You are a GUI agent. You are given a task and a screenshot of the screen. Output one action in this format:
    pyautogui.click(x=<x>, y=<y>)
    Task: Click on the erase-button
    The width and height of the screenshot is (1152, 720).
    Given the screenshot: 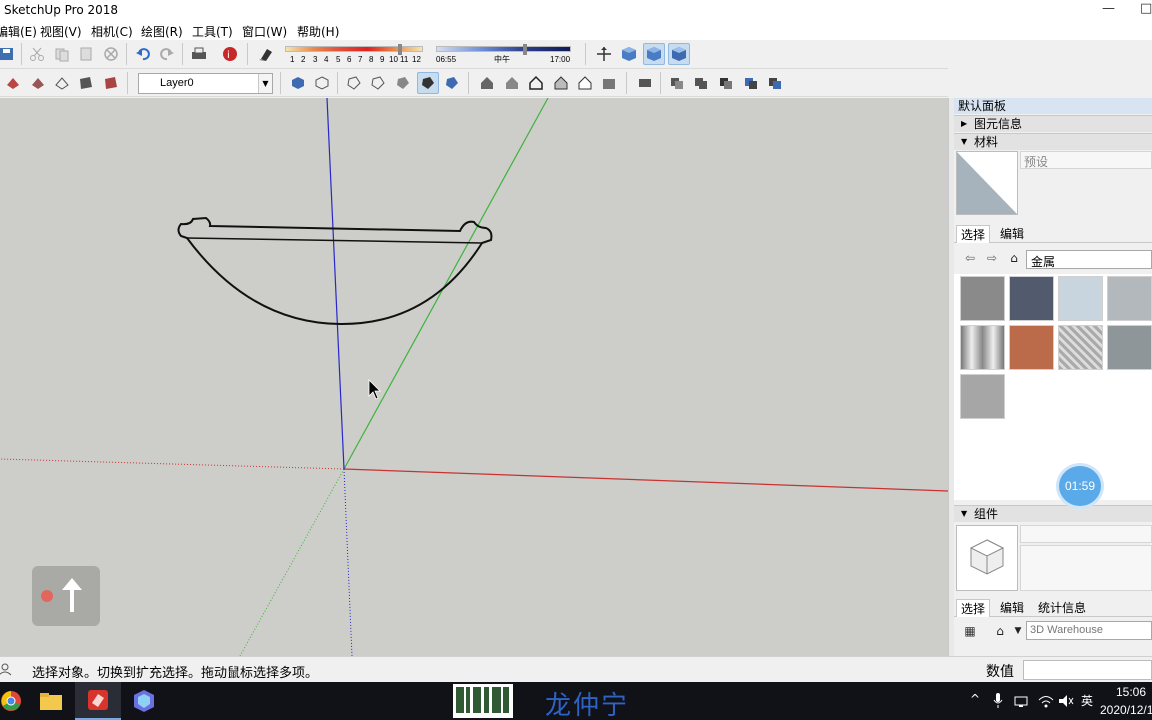 What is the action you would take?
    pyautogui.click(x=111, y=54)
    